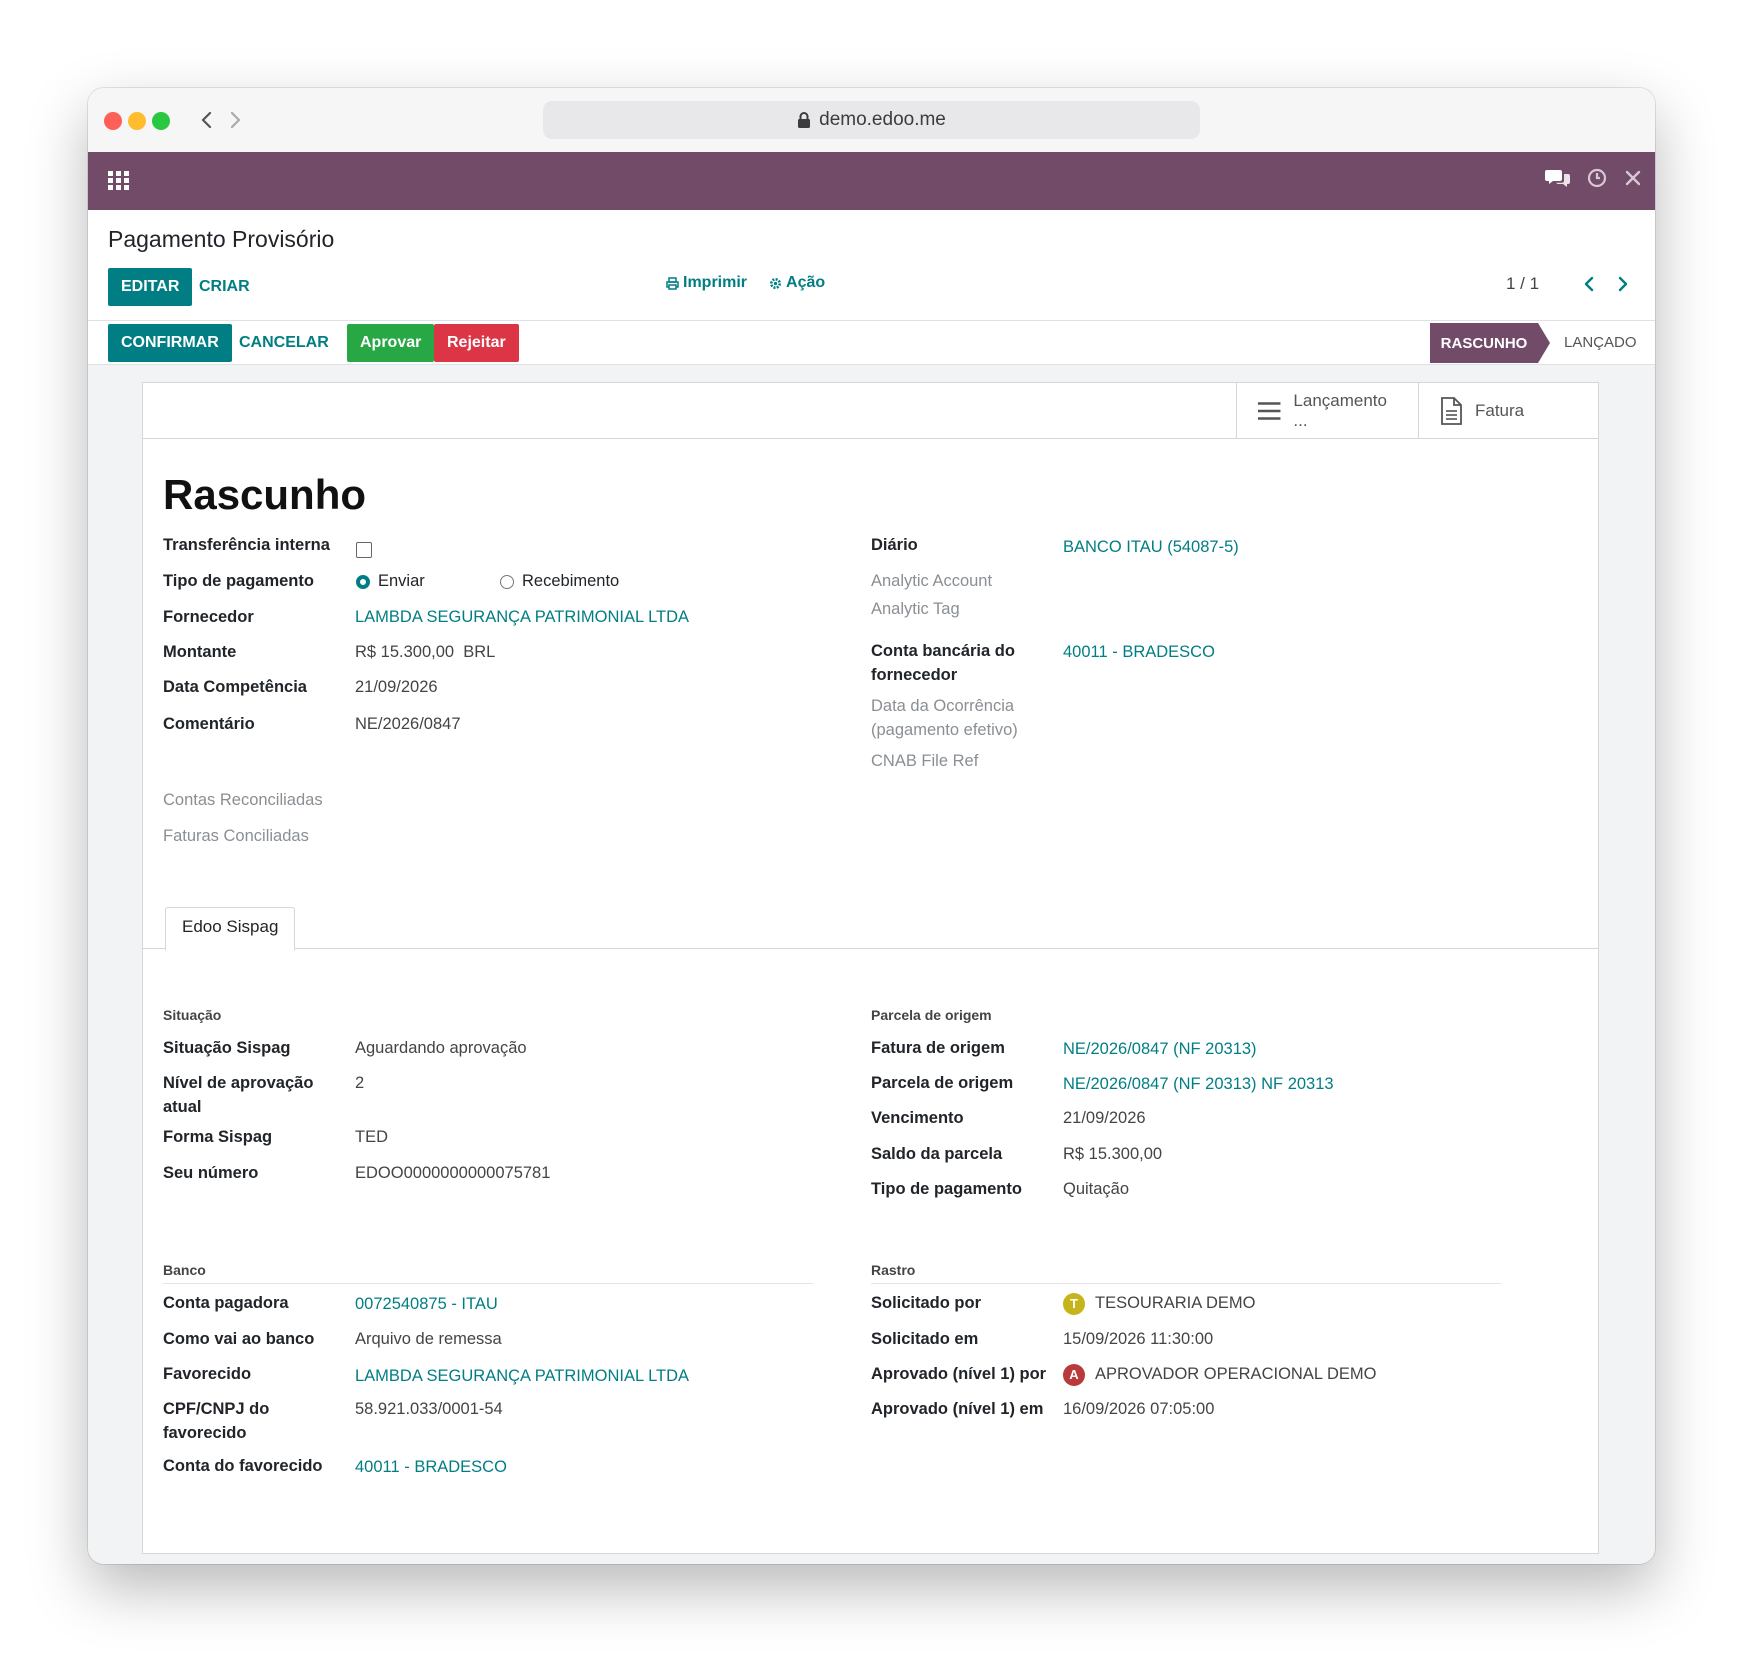  Describe the element at coordinates (208, 617) in the screenshot. I see `supplier-label: Fornecedor` at that location.